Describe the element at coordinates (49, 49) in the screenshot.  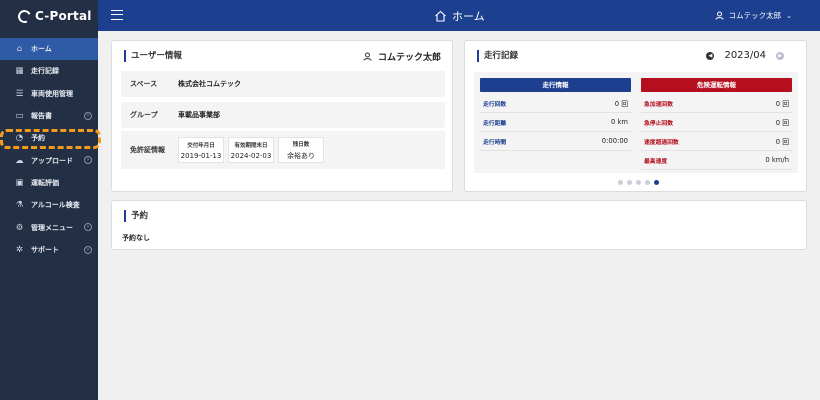
I see `sidebar-item-home: ⌂ ホーム` at that location.